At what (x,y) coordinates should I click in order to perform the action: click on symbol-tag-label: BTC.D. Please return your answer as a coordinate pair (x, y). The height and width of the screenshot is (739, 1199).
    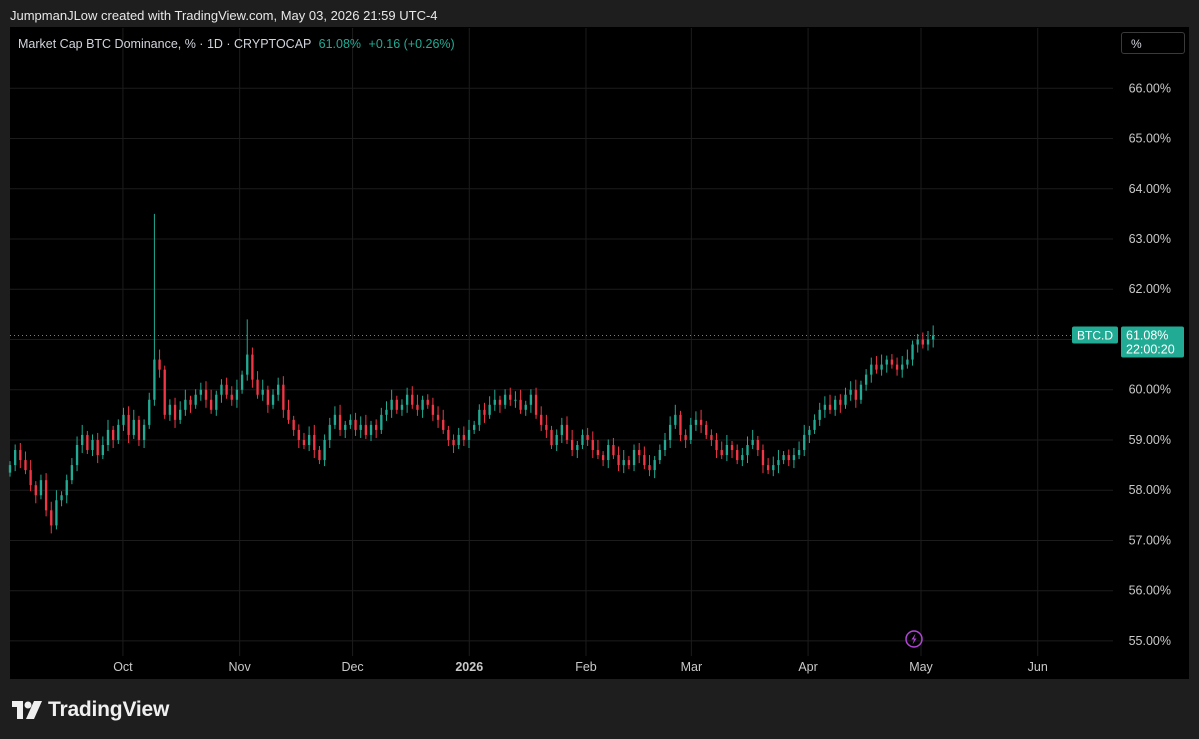
    Looking at the image, I should click on (1095, 335).